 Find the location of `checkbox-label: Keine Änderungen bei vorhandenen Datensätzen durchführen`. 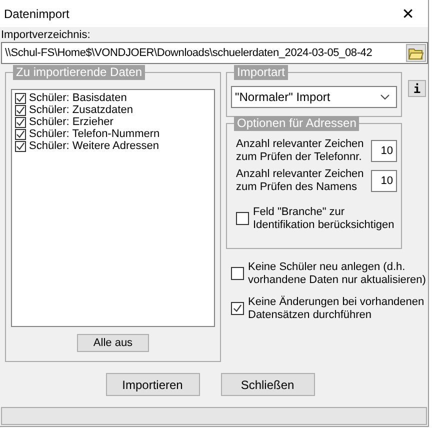

checkbox-label: Keine Änderungen bei vorhandenen Datensätzen durchführen is located at coordinates (337, 309).